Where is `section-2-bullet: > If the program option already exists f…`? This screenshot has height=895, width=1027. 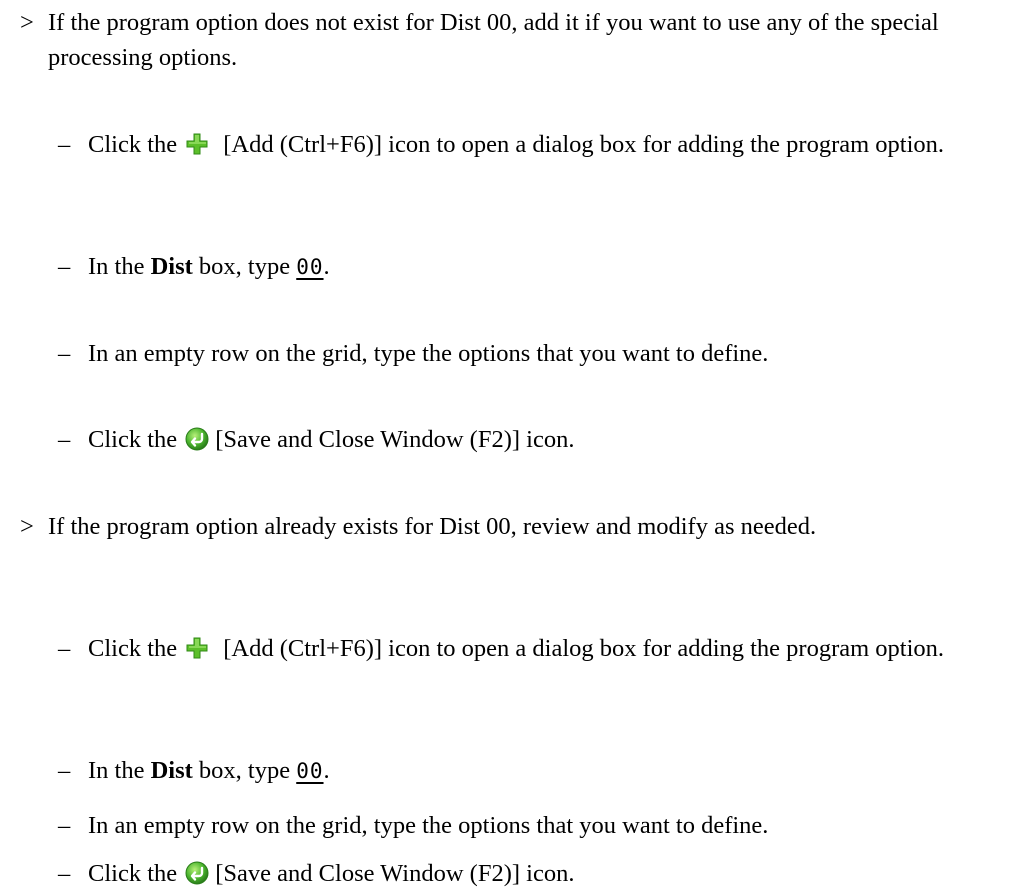
section-2-bullet: > If the program option already exists f… is located at coordinates (517, 526).